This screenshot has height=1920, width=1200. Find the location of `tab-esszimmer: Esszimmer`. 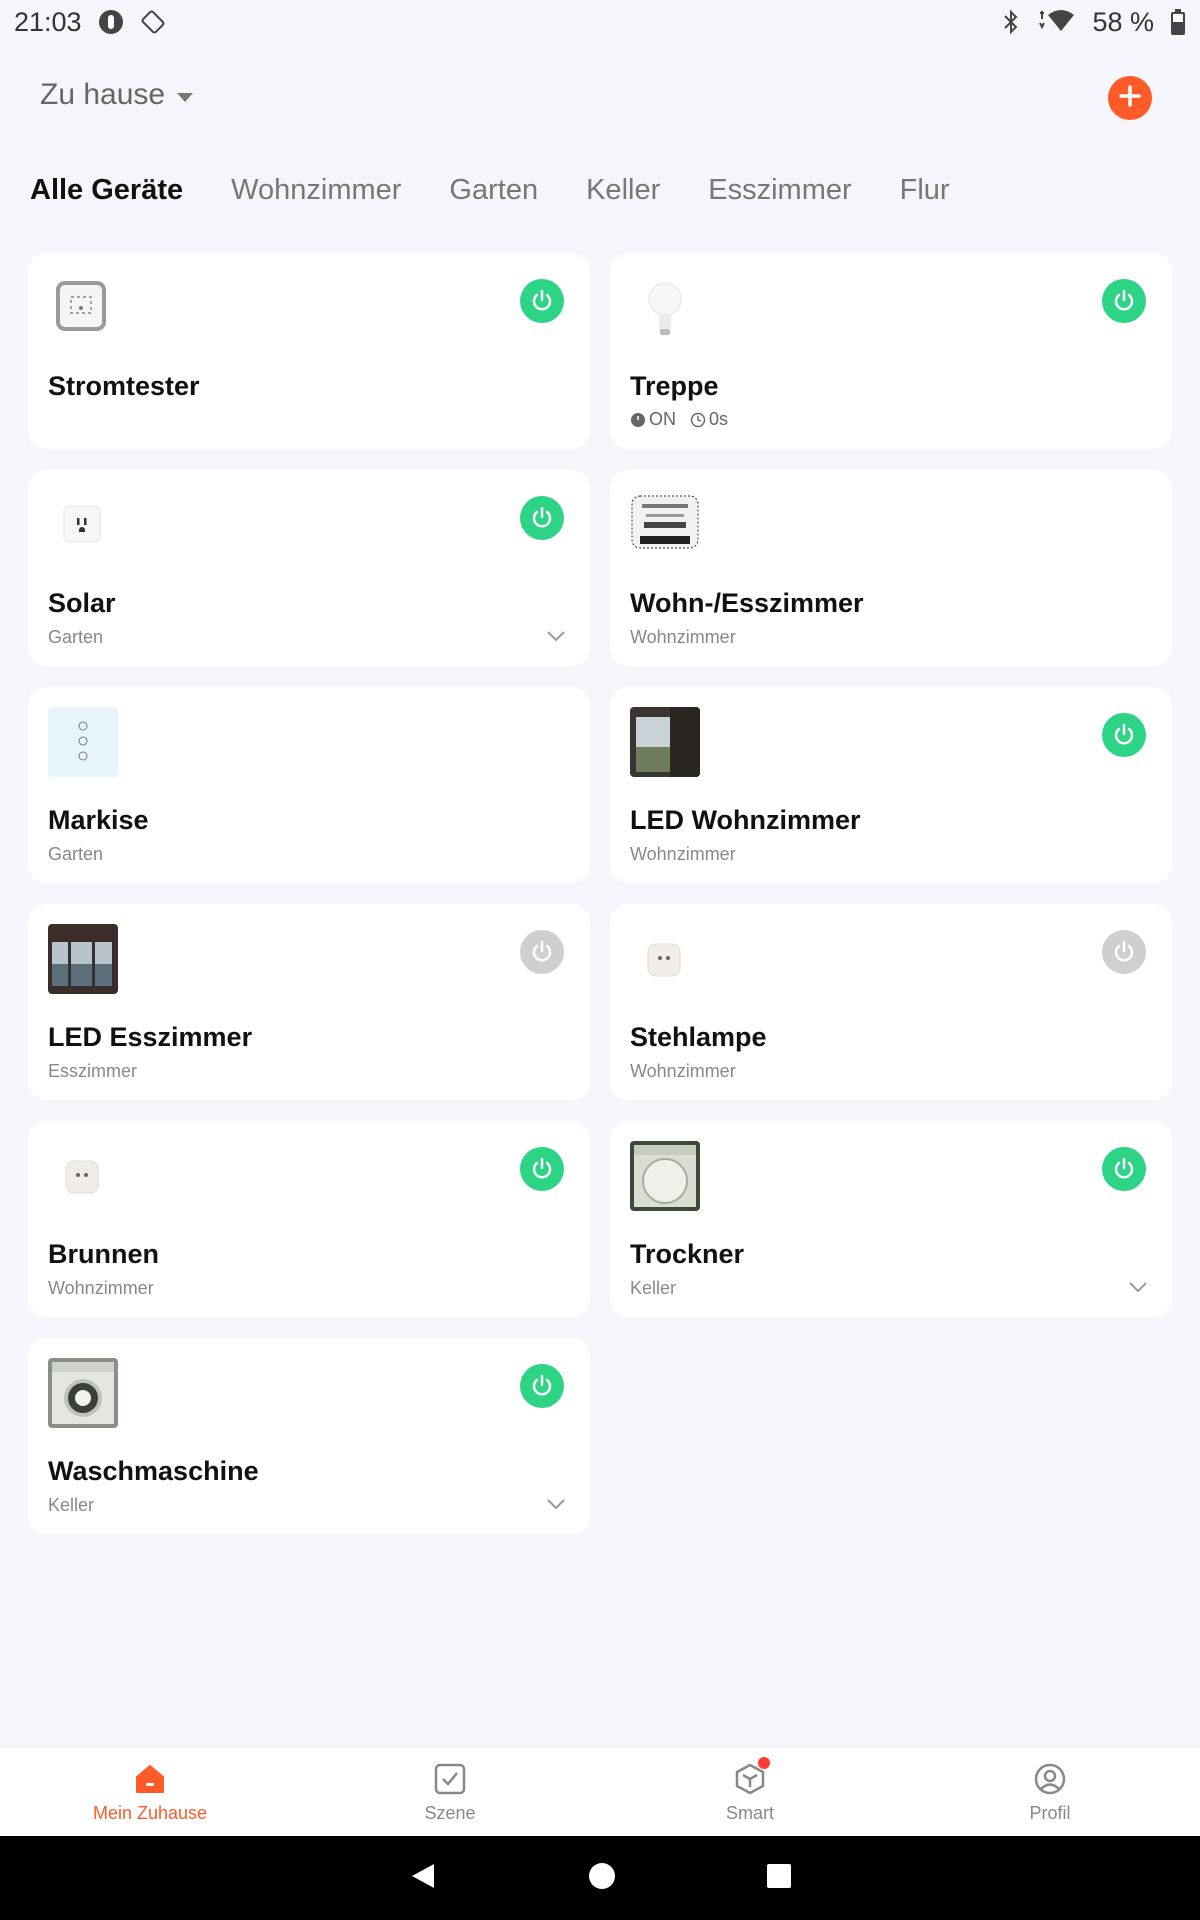

tab-esszimmer: Esszimmer is located at coordinates (779, 190).